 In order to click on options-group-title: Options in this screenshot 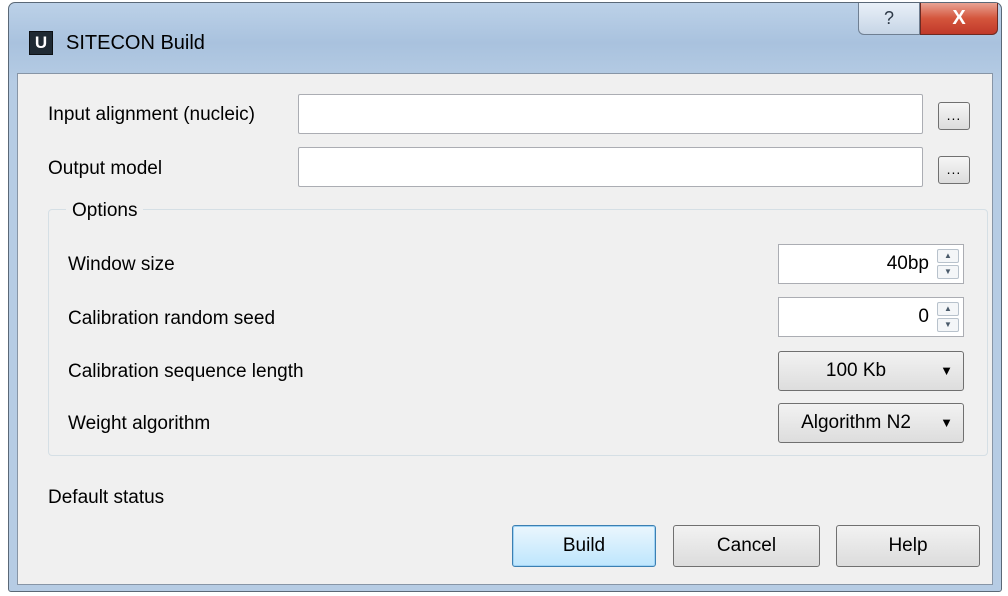, I will do `click(105, 211)`.